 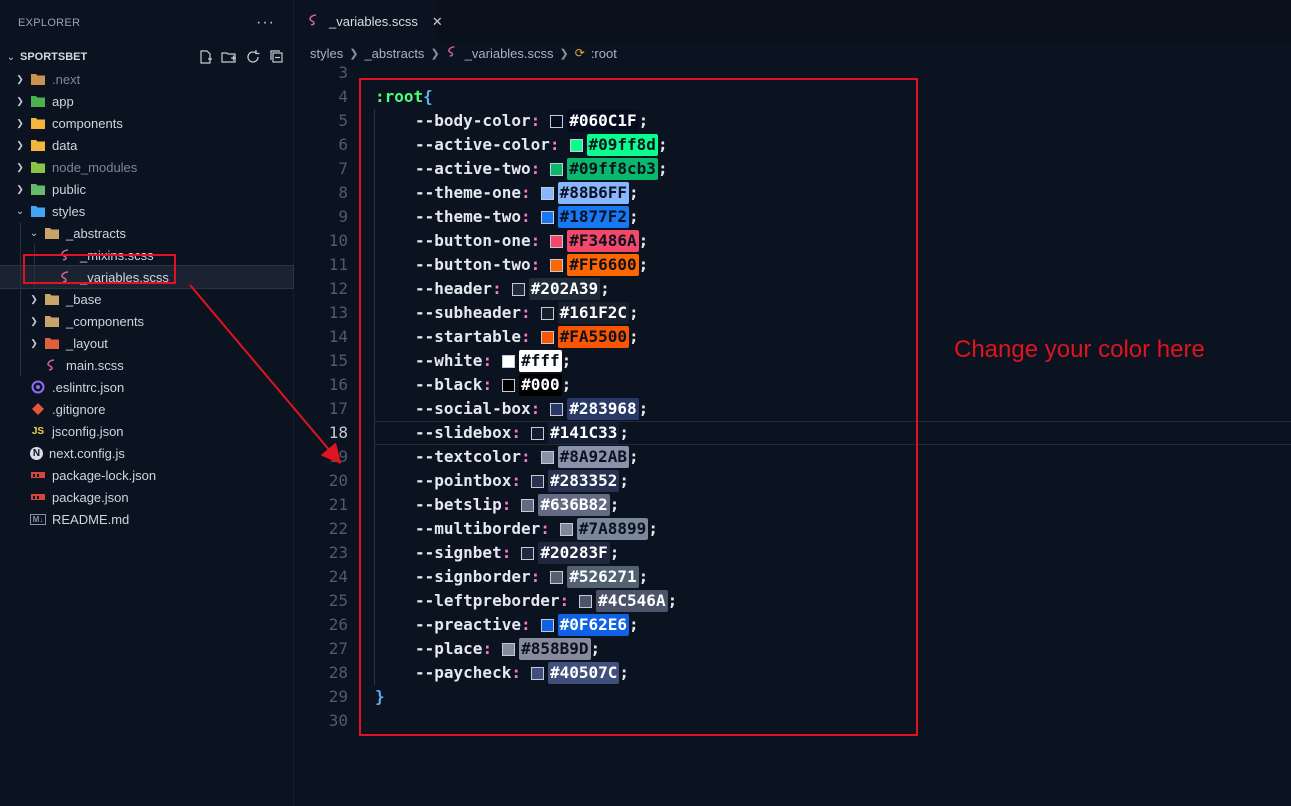 I want to click on tree-item: ⌄ styles, so click(x=146, y=211).